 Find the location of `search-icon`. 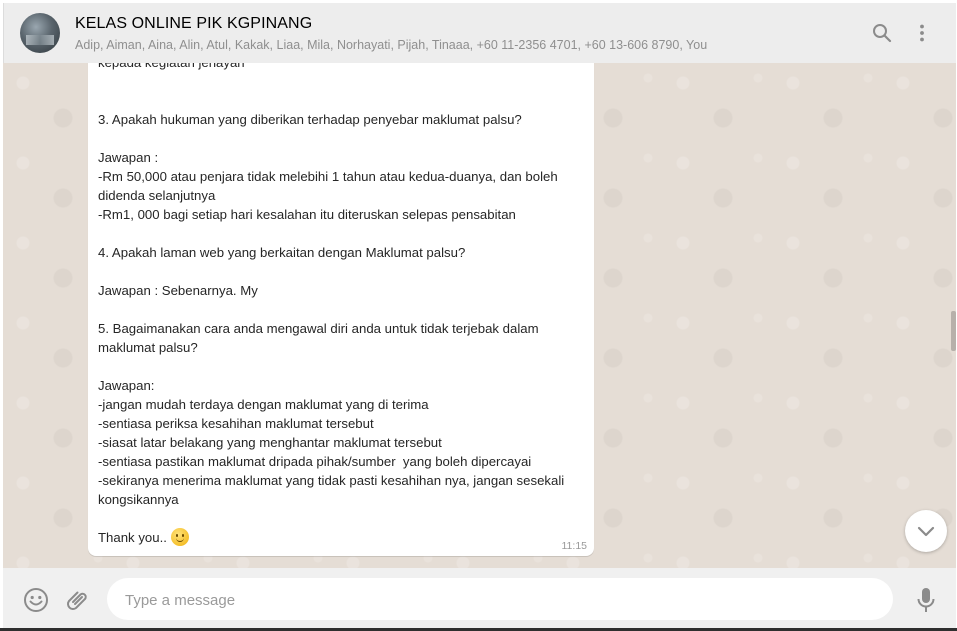

search-icon is located at coordinates (882, 33).